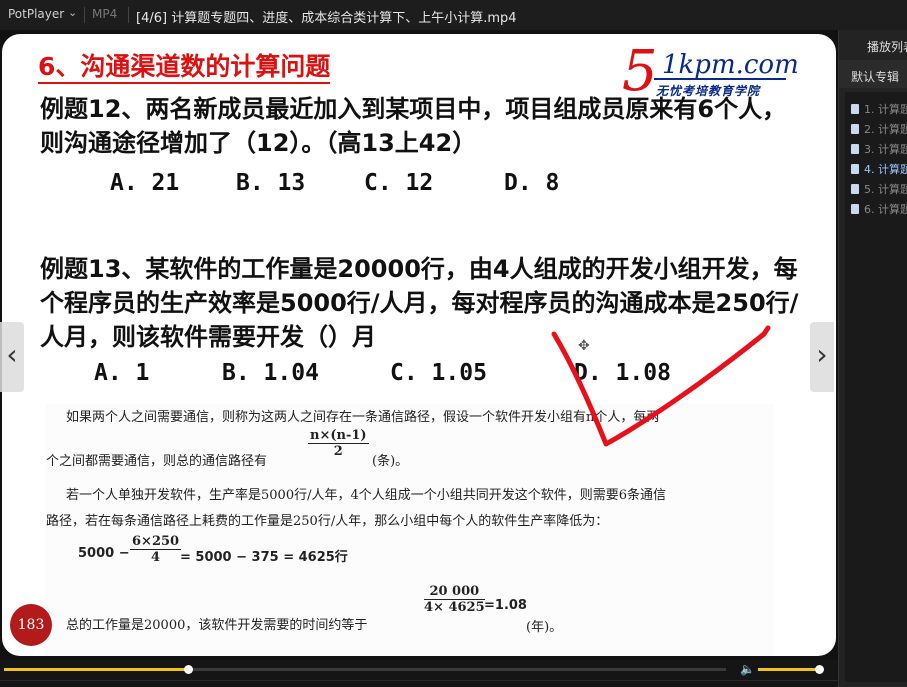  What do you see at coordinates (454, 607) in the screenshot?
I see `fraction-denominator: 4× 4625` at bounding box center [454, 607].